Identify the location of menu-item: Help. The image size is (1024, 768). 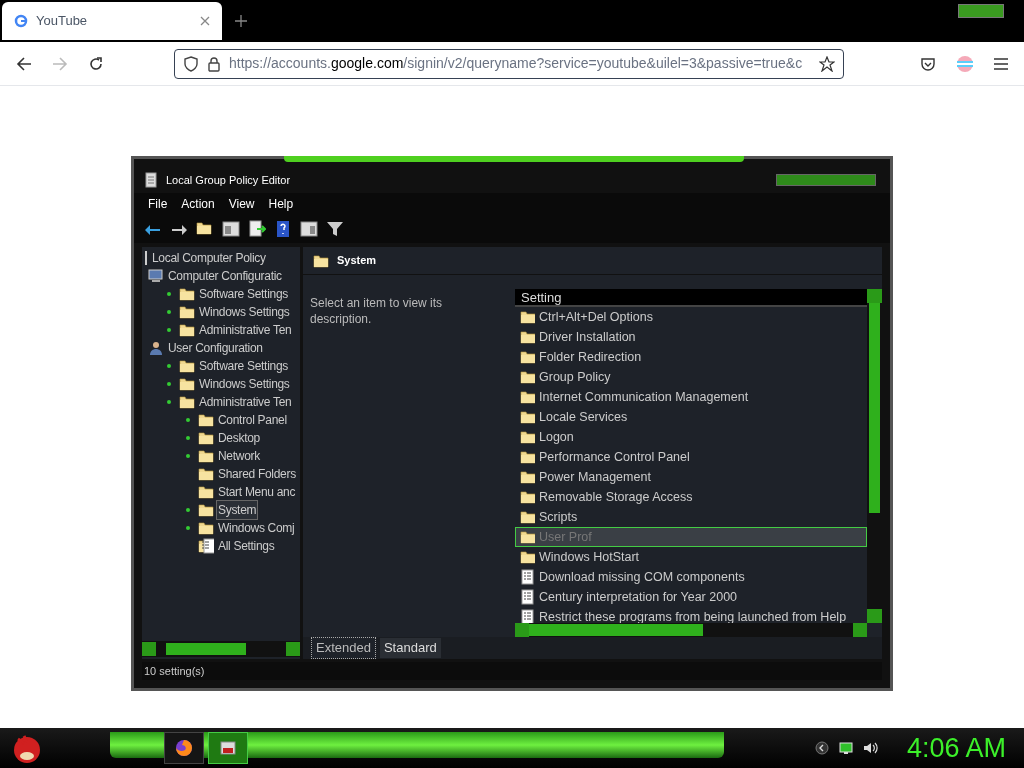
(281, 204).